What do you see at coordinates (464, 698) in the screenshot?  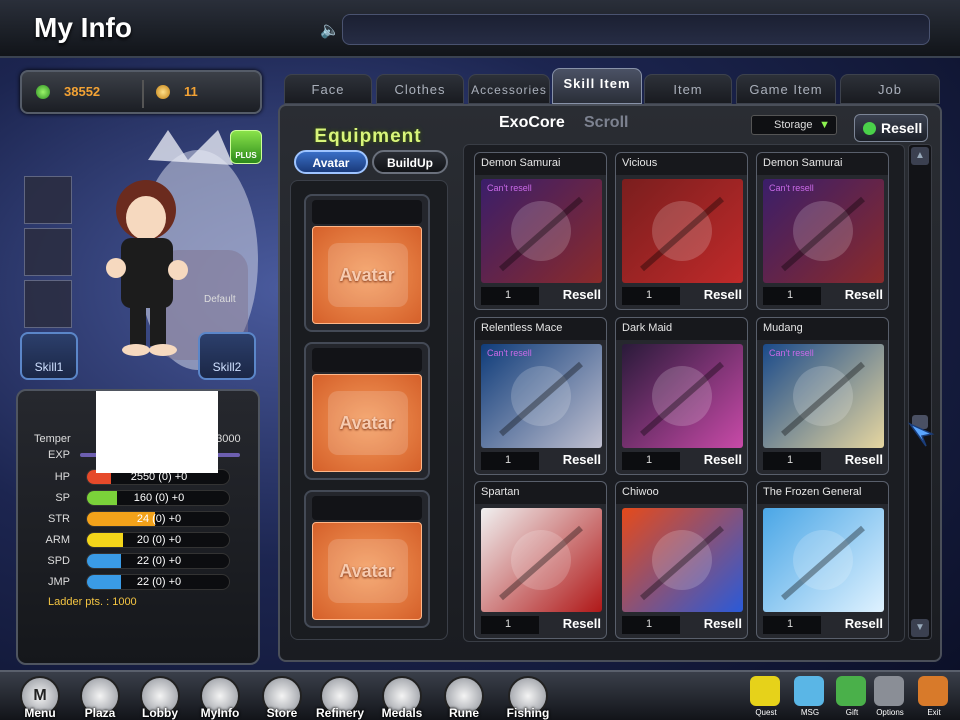 I see `nav-rune: Rune` at bounding box center [464, 698].